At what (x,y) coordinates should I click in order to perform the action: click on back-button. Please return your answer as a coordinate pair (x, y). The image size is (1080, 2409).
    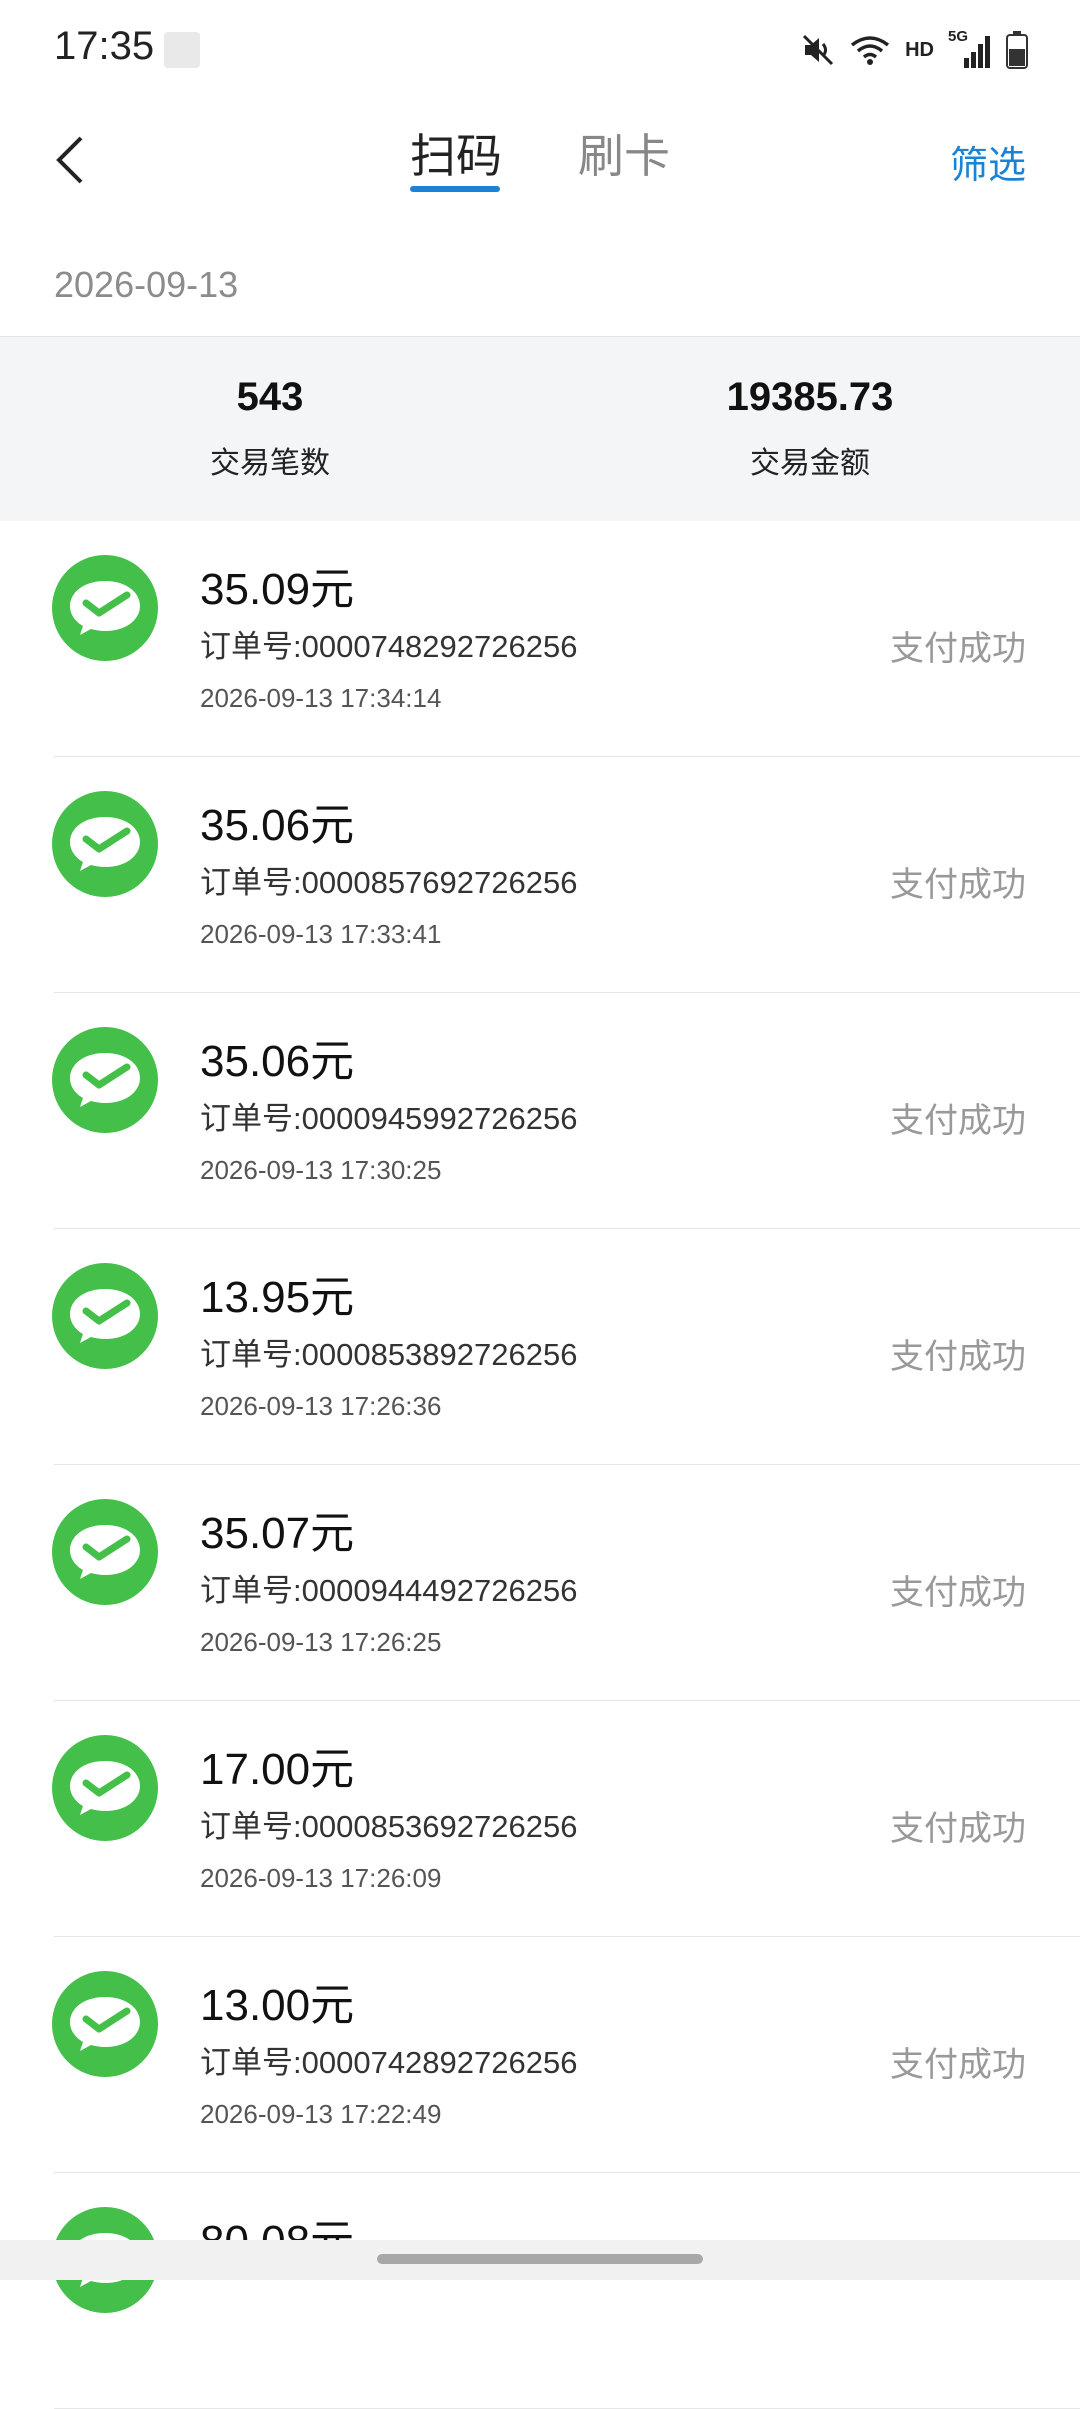
    Looking at the image, I should click on (70, 160).